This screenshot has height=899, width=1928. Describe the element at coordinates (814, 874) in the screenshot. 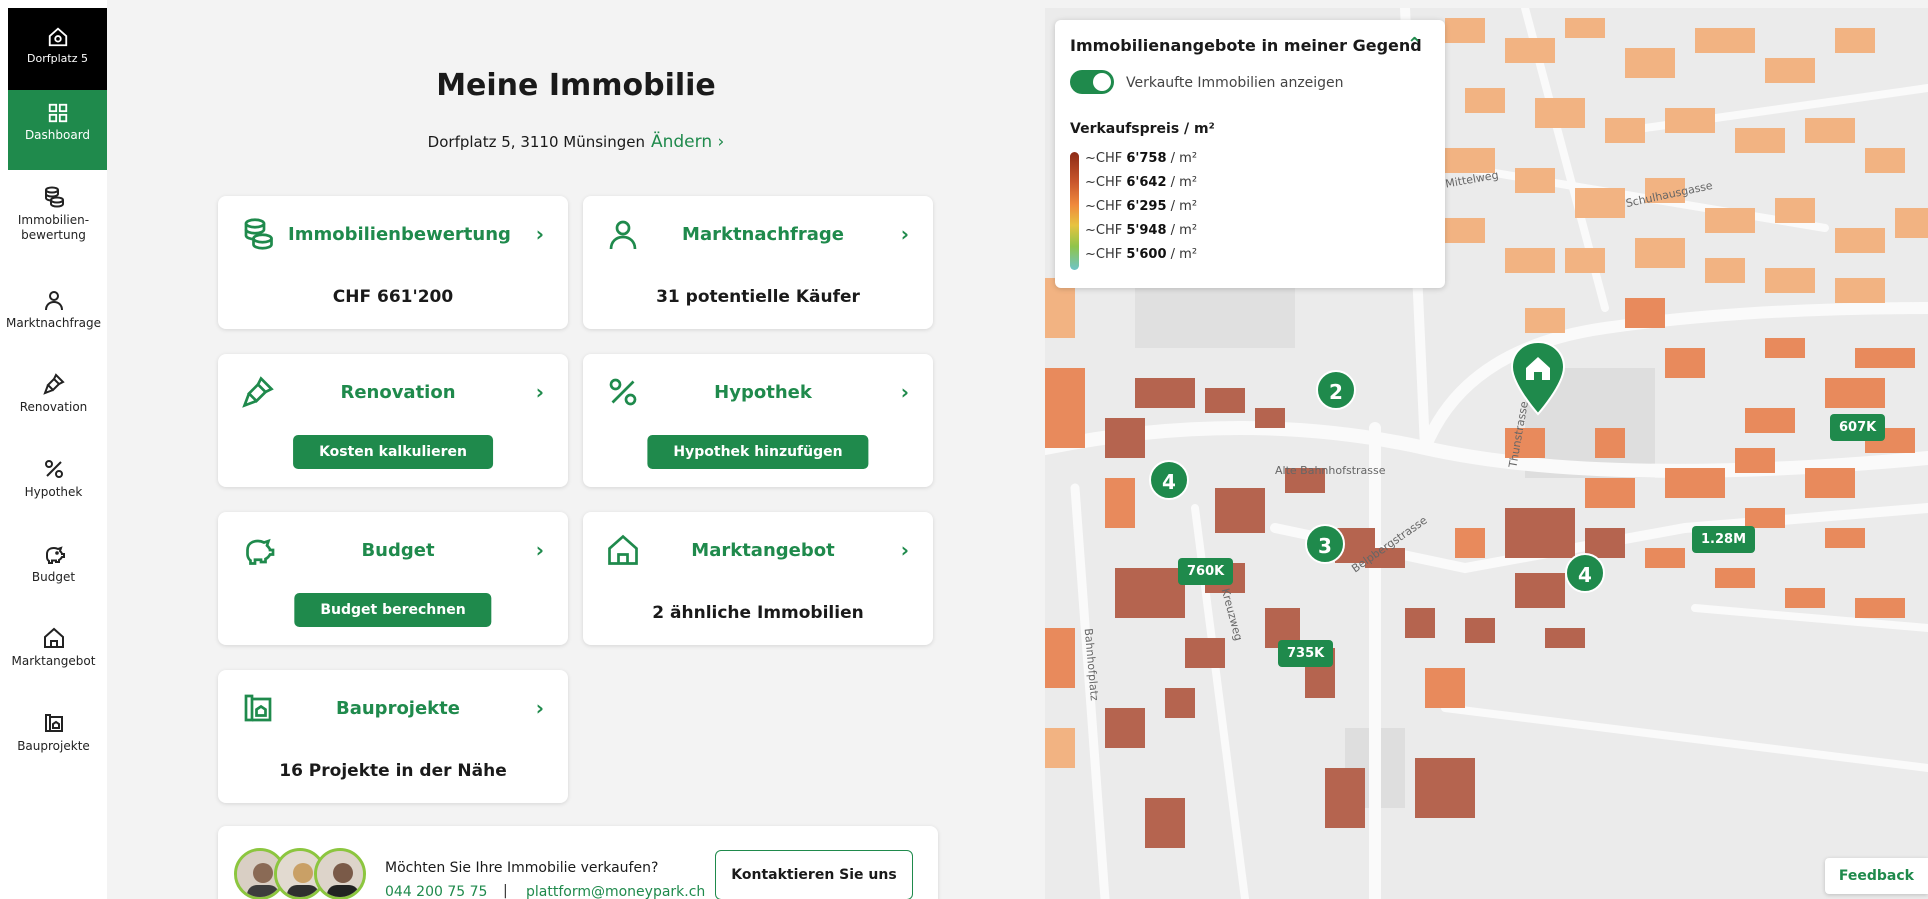

I see `contact-us-button: Kontaktieren Sie uns` at that location.